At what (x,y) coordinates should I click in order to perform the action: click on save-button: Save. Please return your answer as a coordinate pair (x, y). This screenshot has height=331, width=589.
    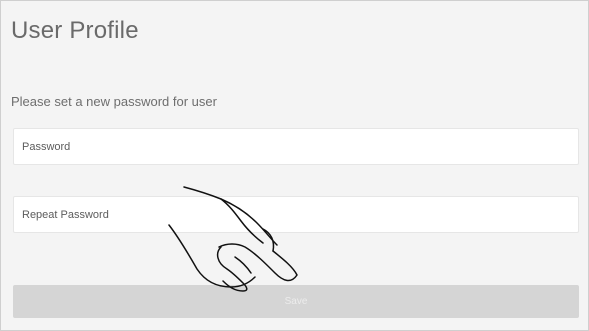
    Looking at the image, I should click on (296, 301).